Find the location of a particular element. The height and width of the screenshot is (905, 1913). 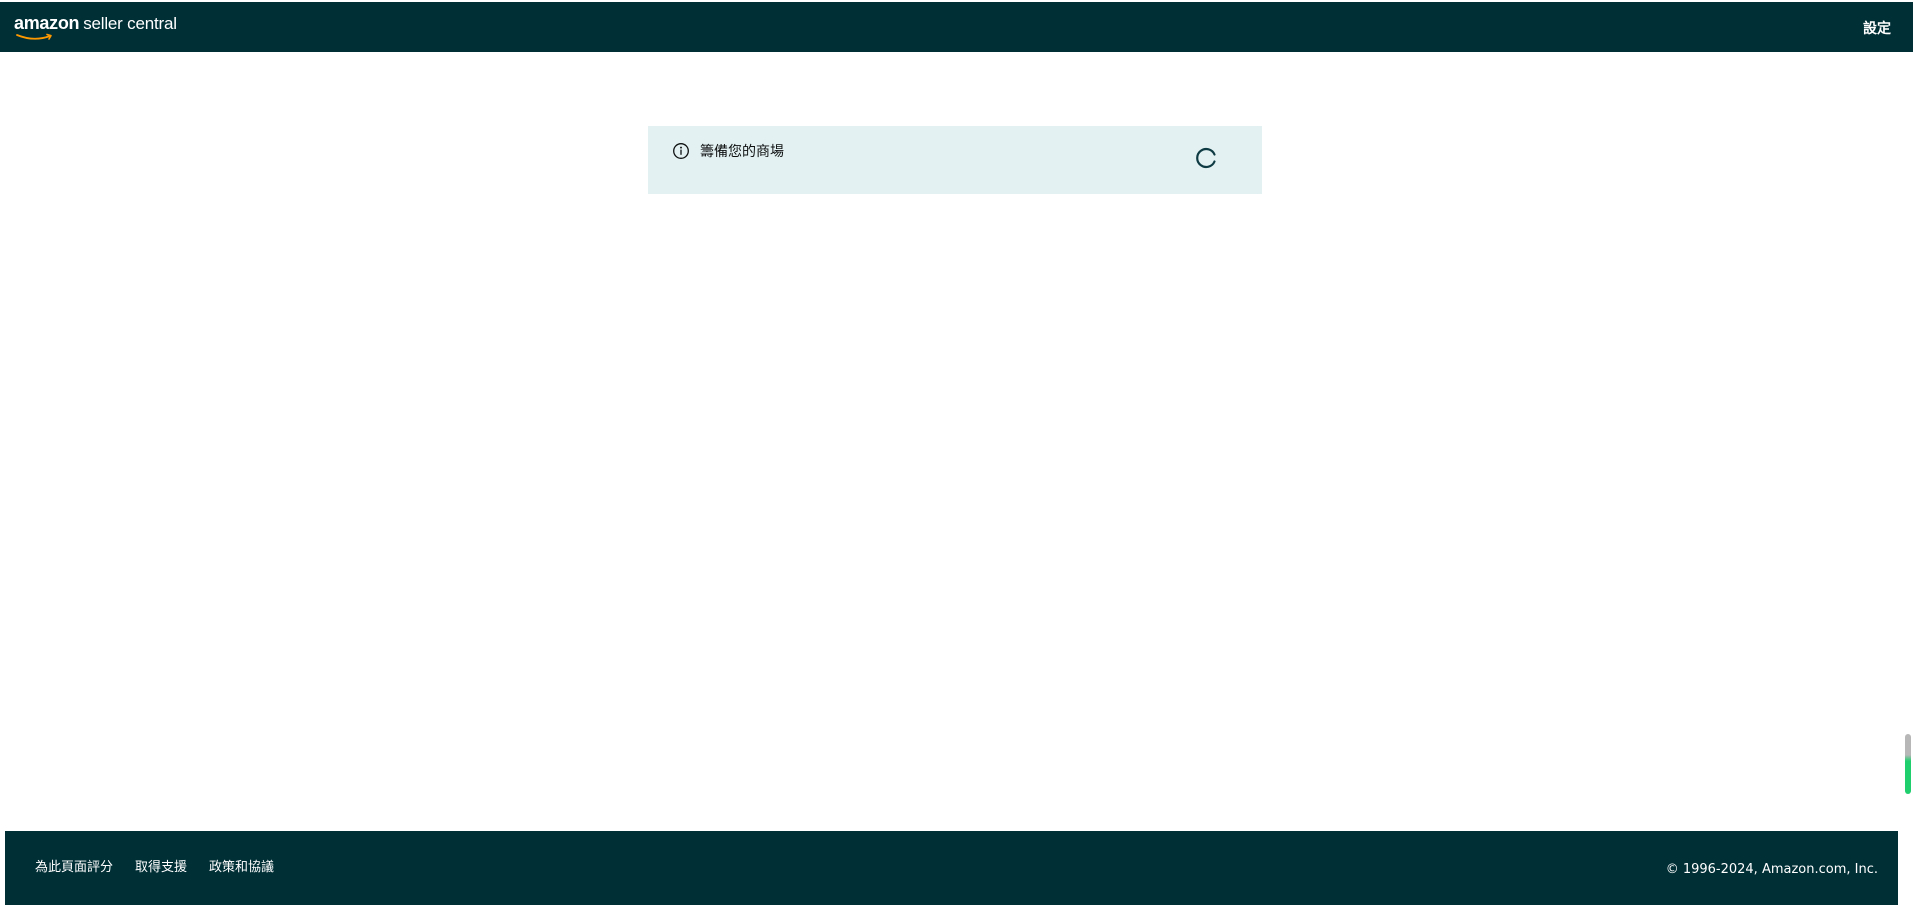

footer-links: 為此頁面評分 取得支援 政策和協議 is located at coordinates (154, 868).